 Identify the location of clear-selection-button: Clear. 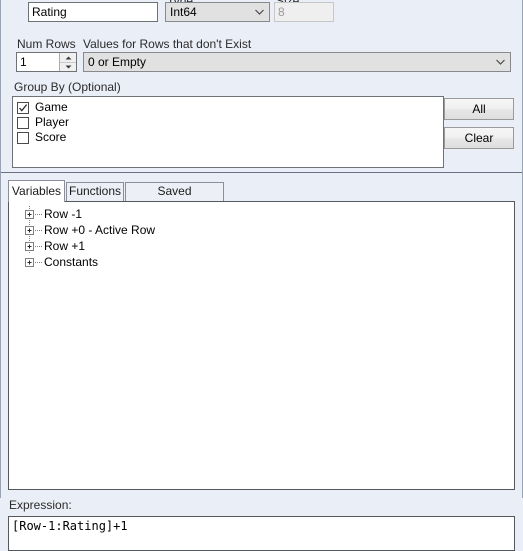
(479, 138).